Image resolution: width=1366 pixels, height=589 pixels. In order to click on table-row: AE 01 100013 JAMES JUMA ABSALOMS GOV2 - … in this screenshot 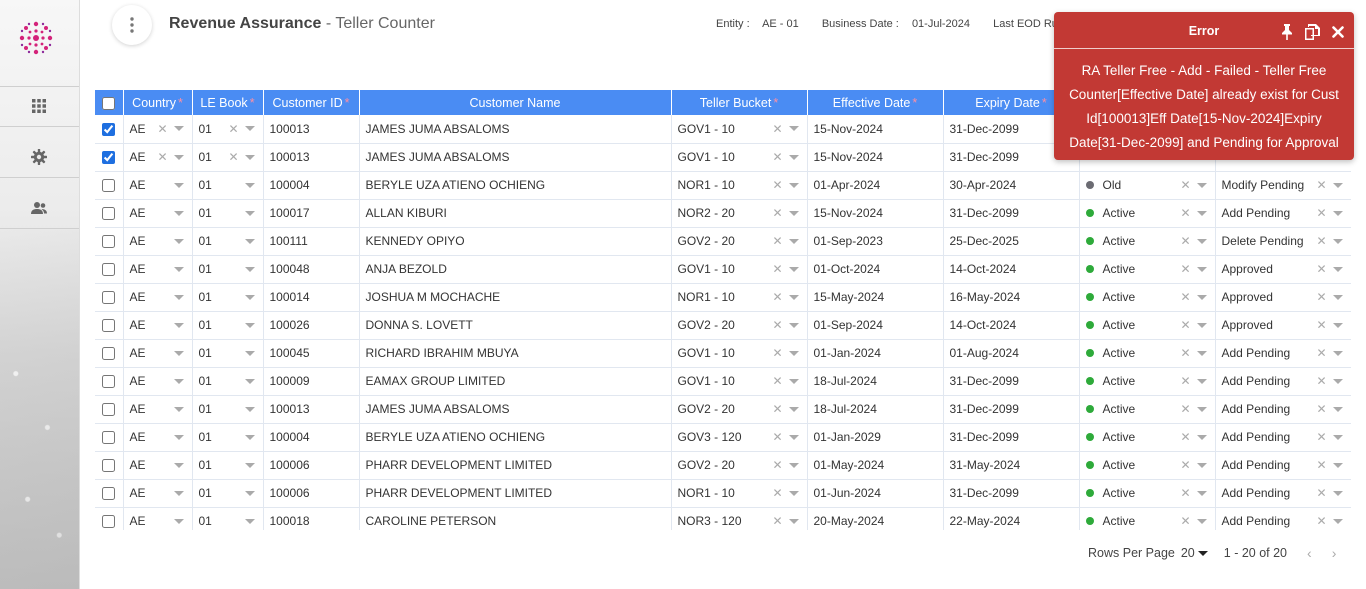, I will do `click(723, 409)`.